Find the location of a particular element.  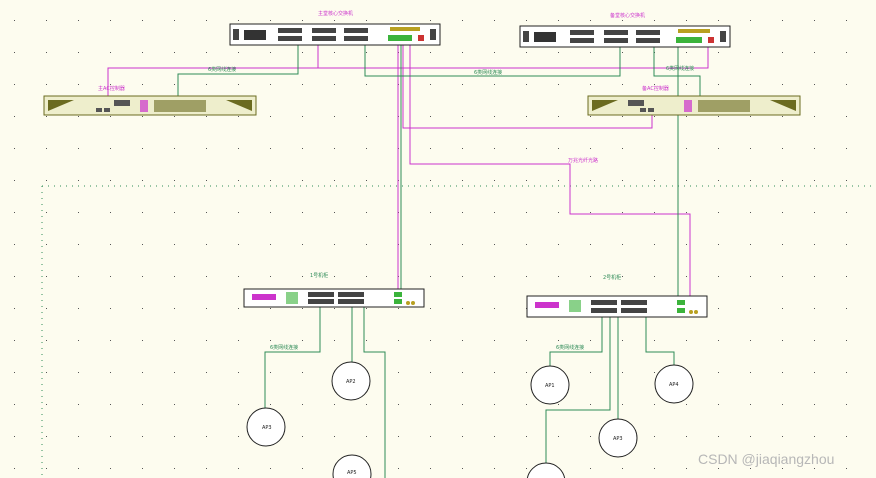

access-switch-cabinet-1: 1号机柜 is located at coordinates (334, 290).